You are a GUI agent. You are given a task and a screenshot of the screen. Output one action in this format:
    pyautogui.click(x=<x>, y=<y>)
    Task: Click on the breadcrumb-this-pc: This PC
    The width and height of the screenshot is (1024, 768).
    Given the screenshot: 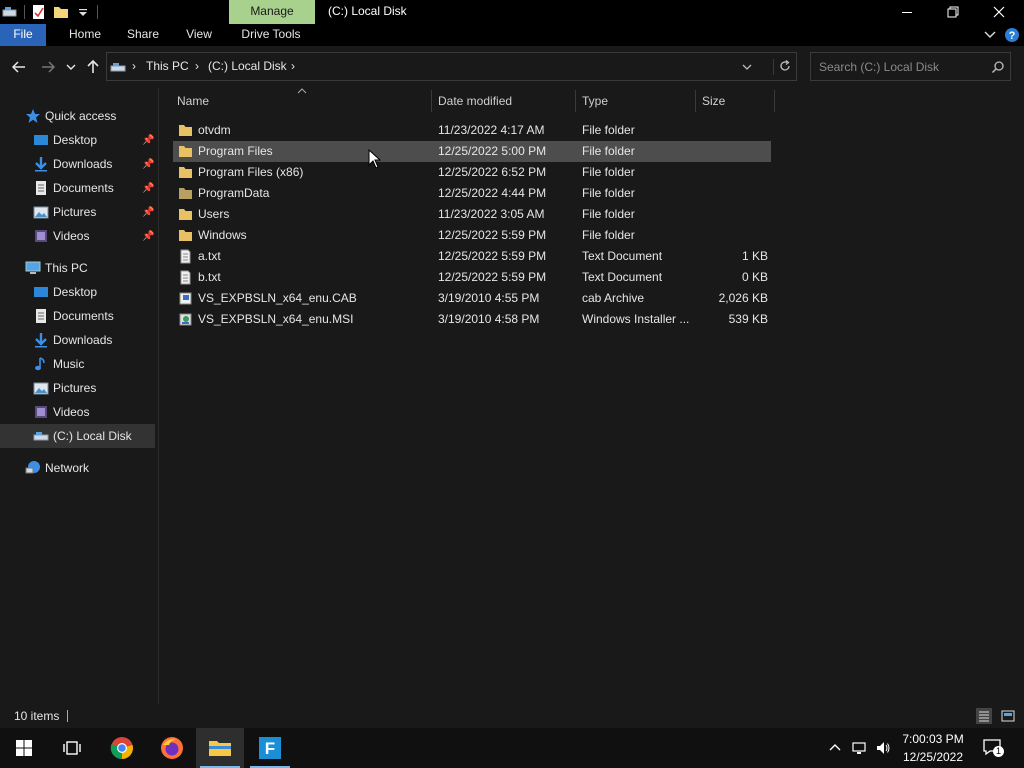 What is the action you would take?
    pyautogui.click(x=167, y=66)
    